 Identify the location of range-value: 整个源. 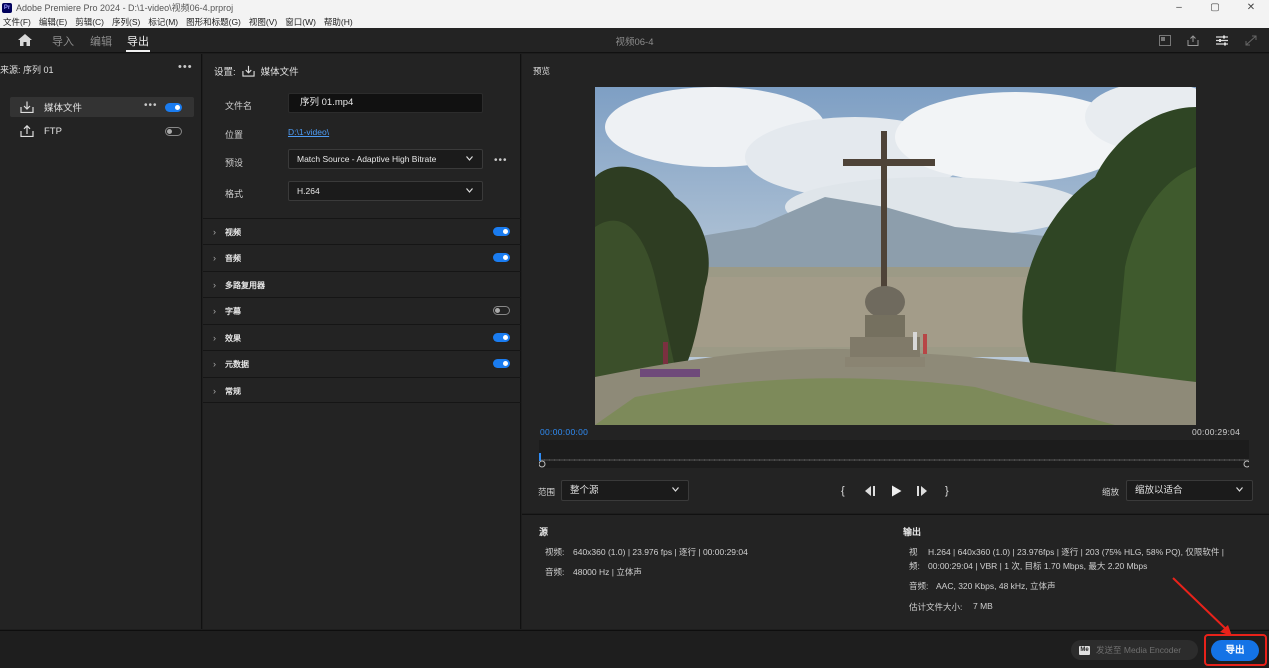
(584, 490).